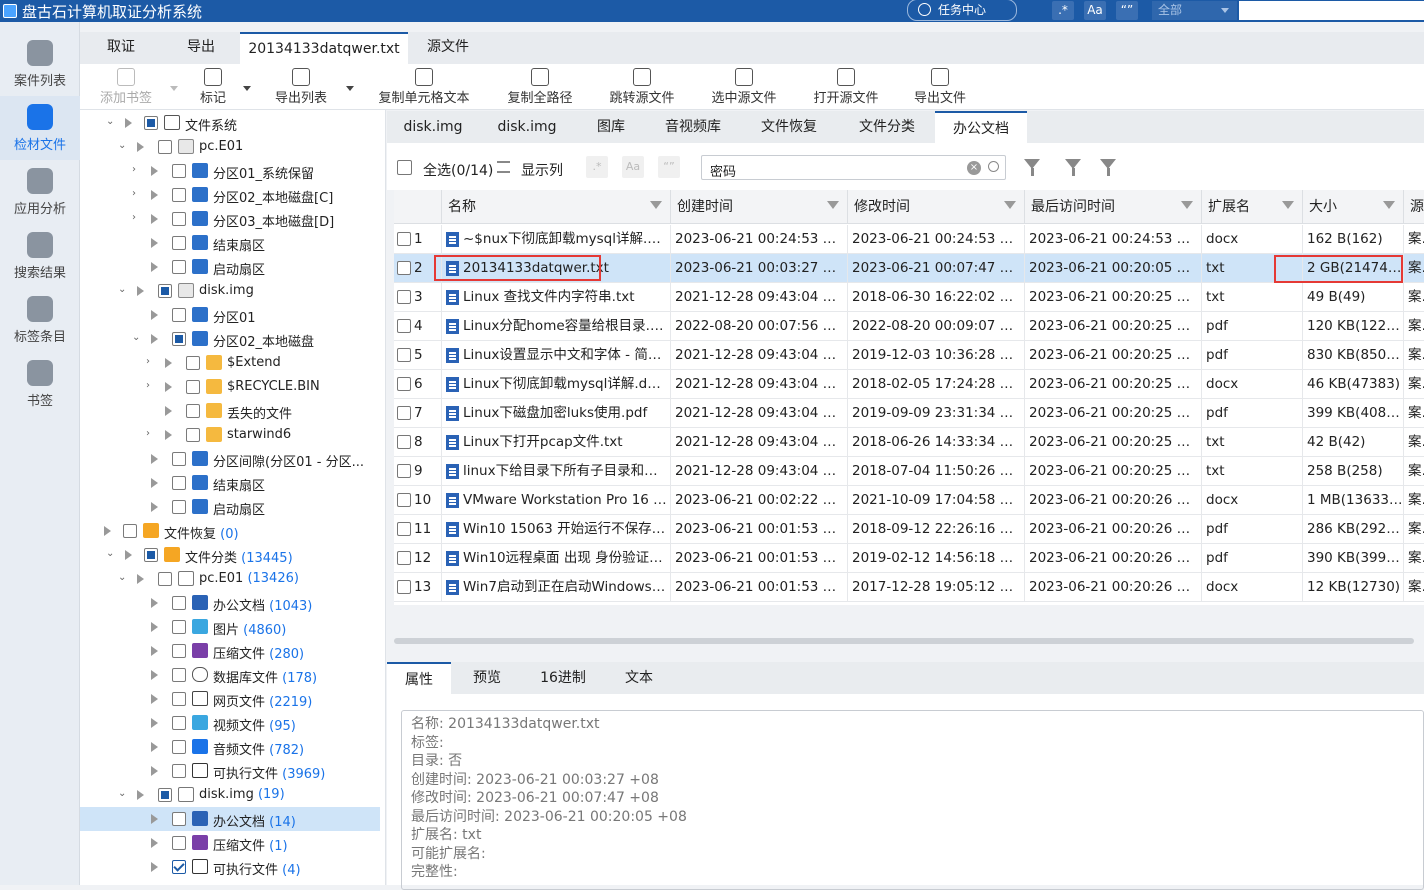 The width and height of the screenshot is (1424, 890). What do you see at coordinates (404, 167) in the screenshot?
I see `select-all-checkbox` at bounding box center [404, 167].